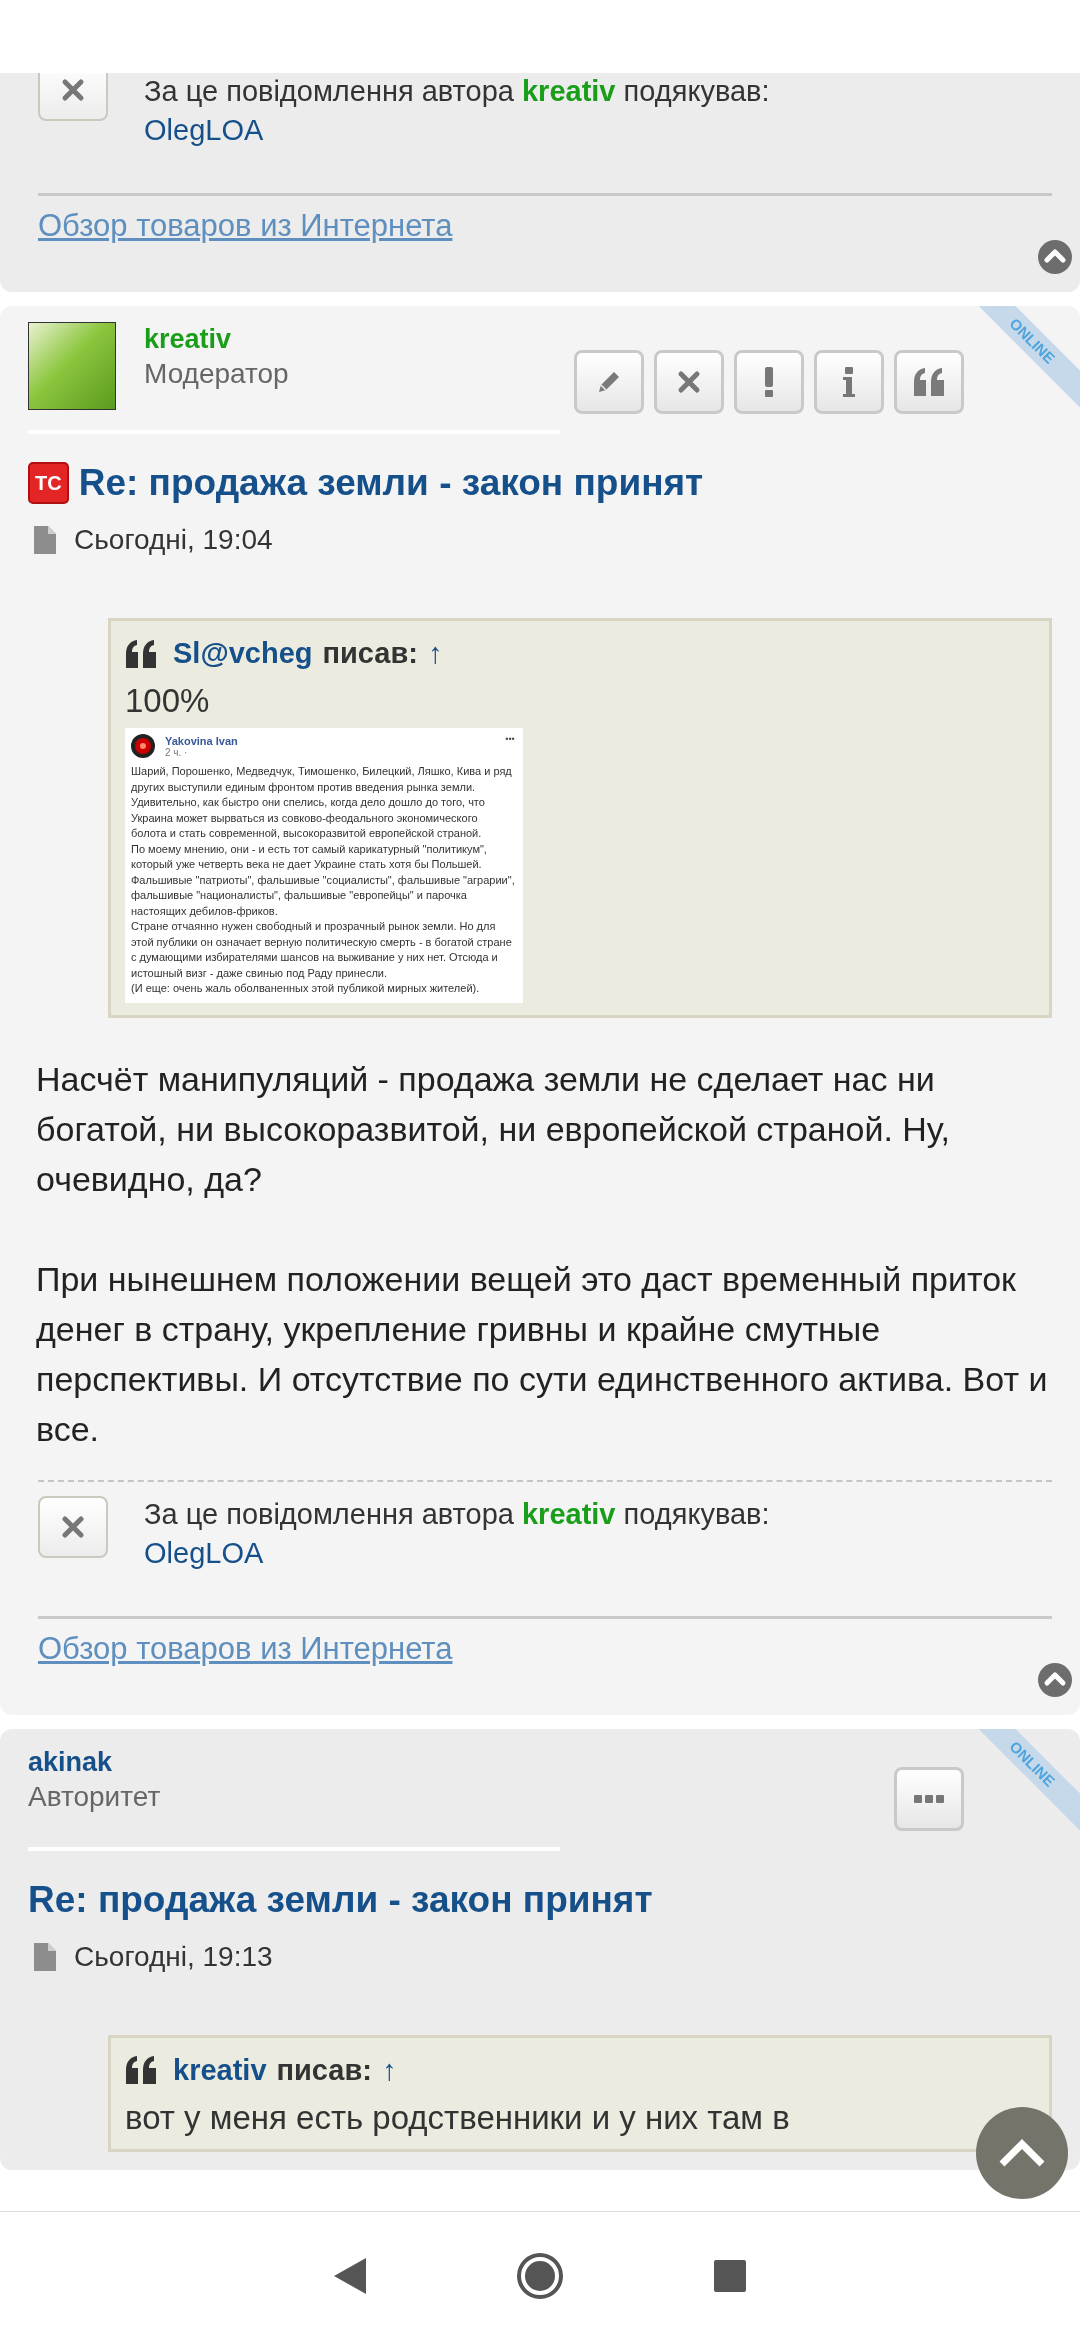 The image size is (1080, 2340). I want to click on user-rank: Авторитет, so click(94, 1796).